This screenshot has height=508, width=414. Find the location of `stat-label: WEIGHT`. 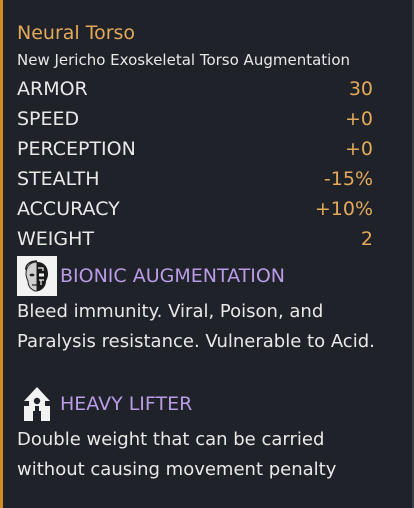

stat-label: WEIGHT is located at coordinates (56, 239).